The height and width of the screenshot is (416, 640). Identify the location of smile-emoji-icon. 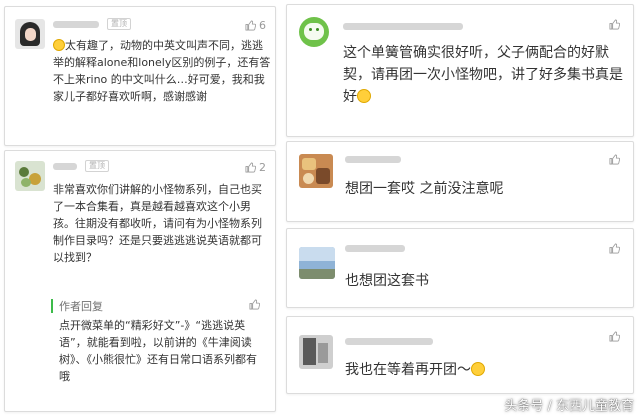
(364, 96).